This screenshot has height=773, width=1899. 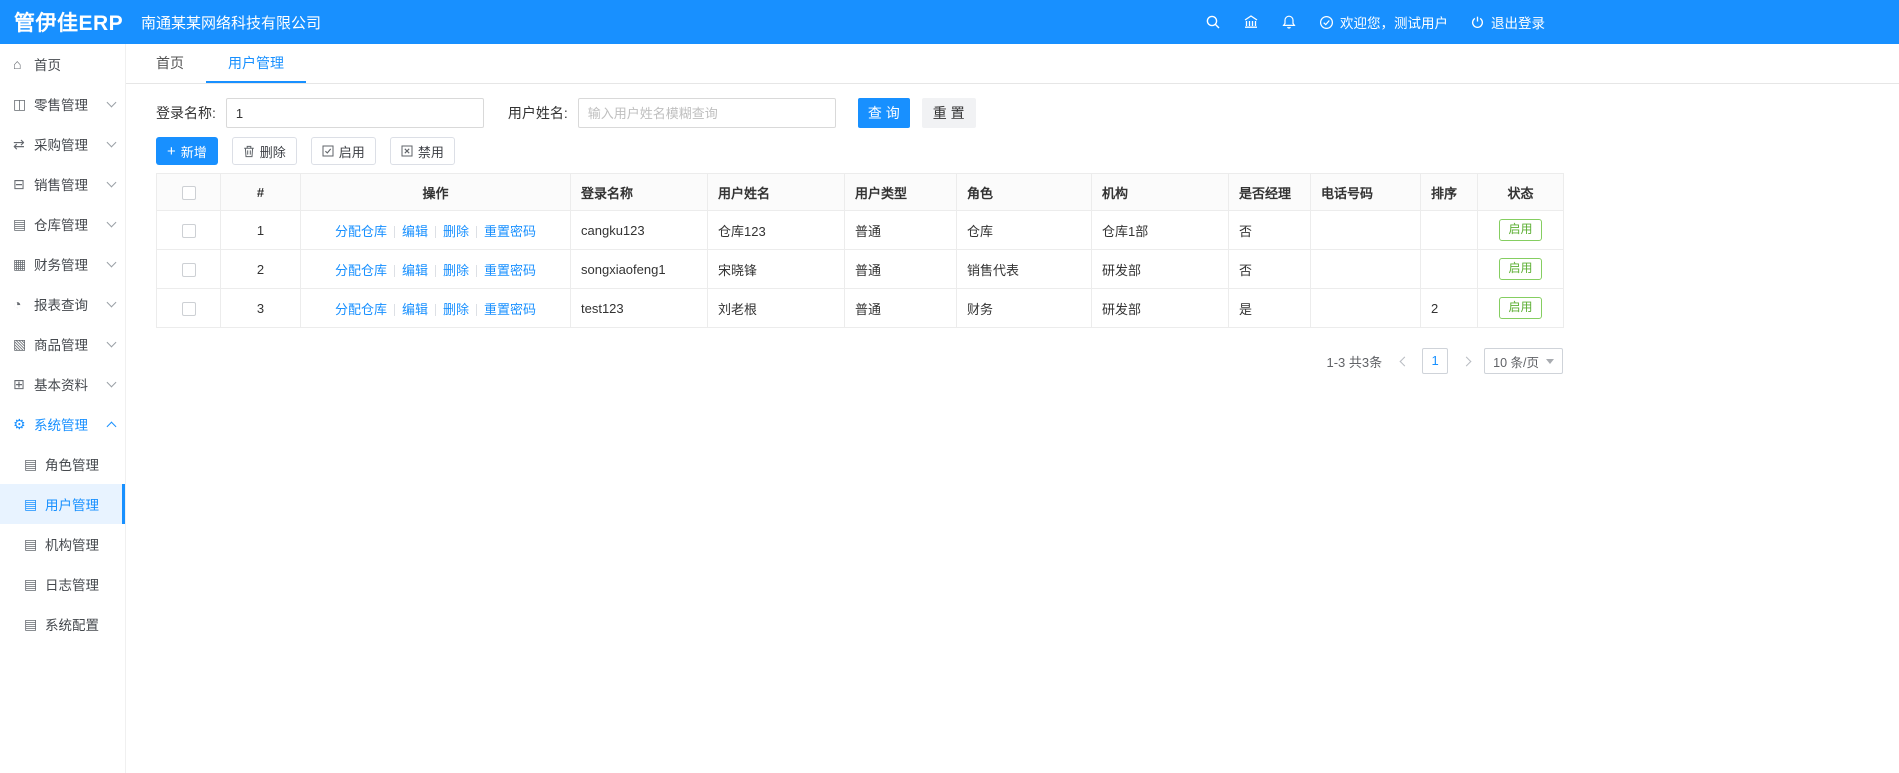 I want to click on chevron-right-icon, so click(x=1466, y=361).